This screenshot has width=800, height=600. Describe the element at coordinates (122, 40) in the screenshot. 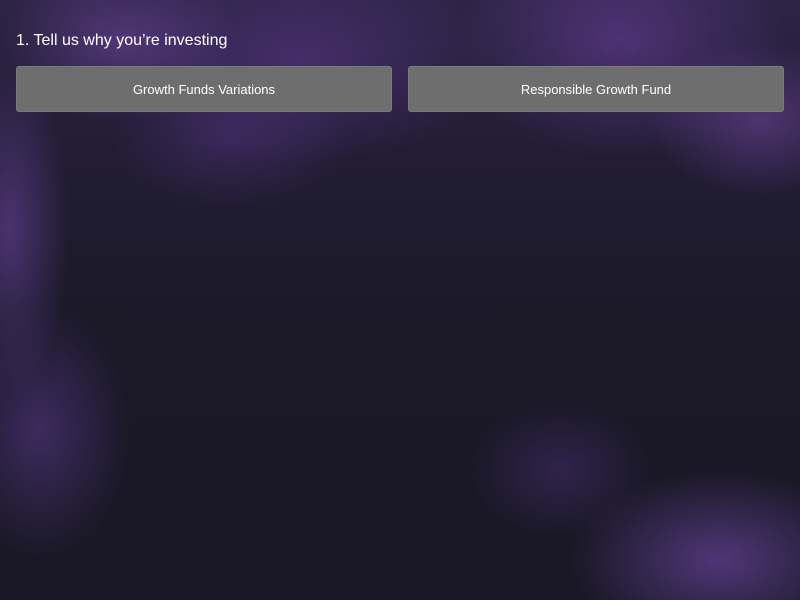

I see `question-heading: 1. Tell us why you’re investing` at that location.